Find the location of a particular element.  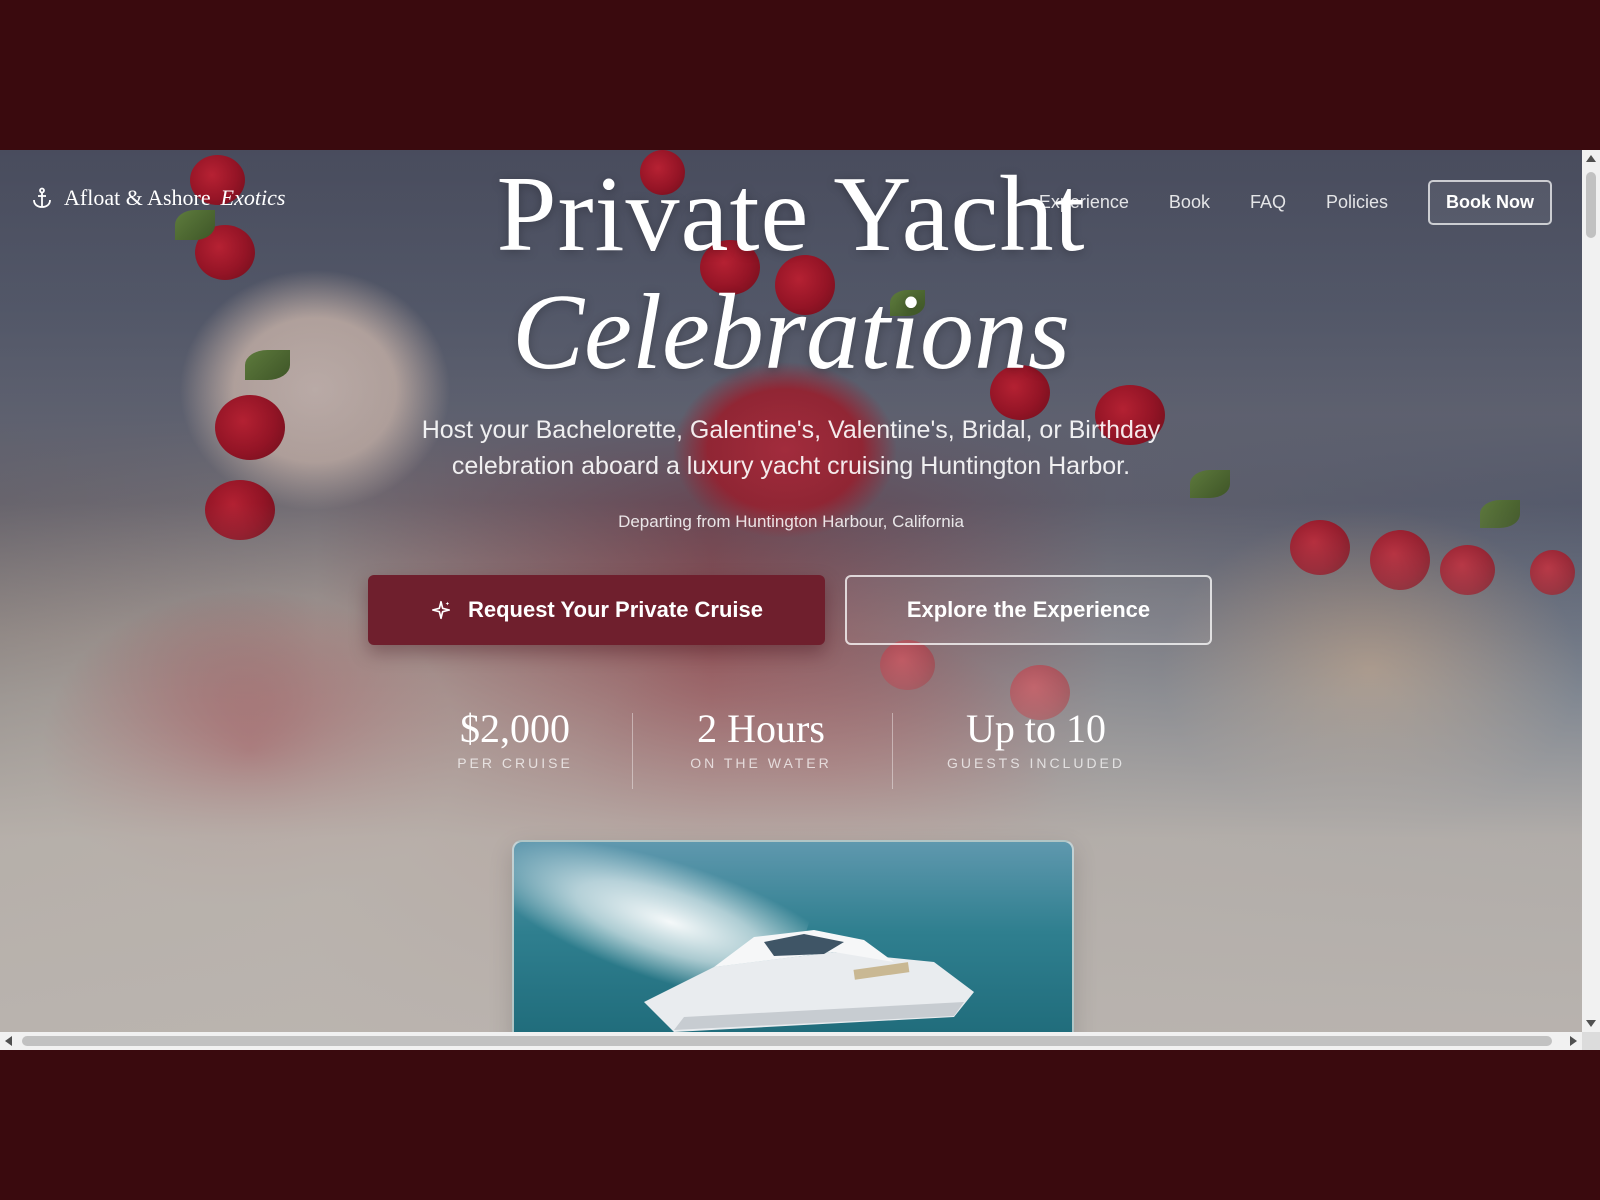

request-cruise-label: Request Your Private Cruise is located at coordinates (615, 609).